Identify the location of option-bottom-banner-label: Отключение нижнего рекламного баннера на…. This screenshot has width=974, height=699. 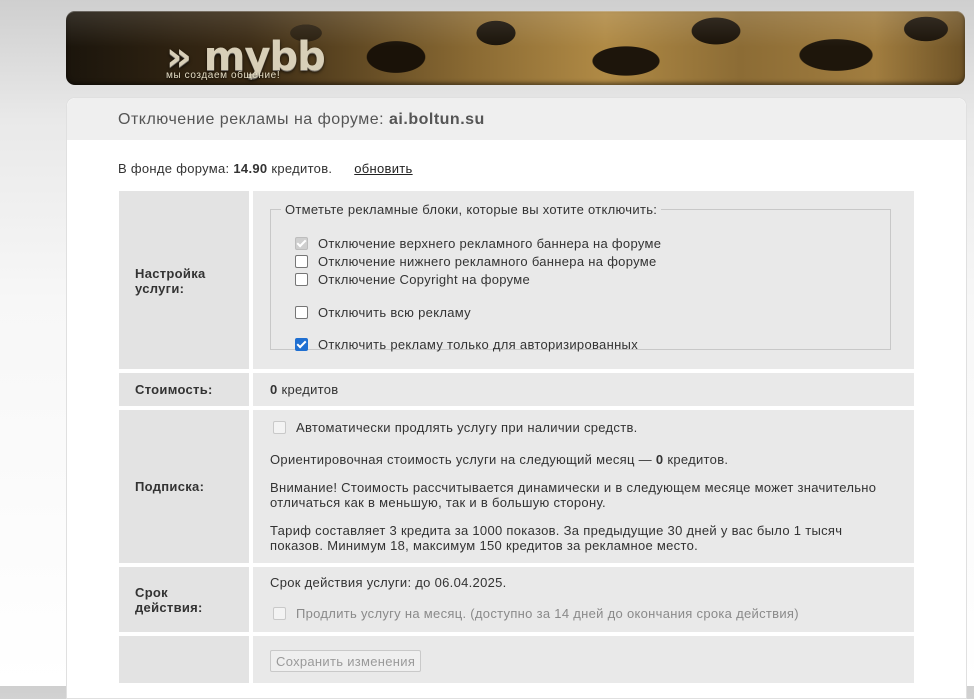
(487, 261).